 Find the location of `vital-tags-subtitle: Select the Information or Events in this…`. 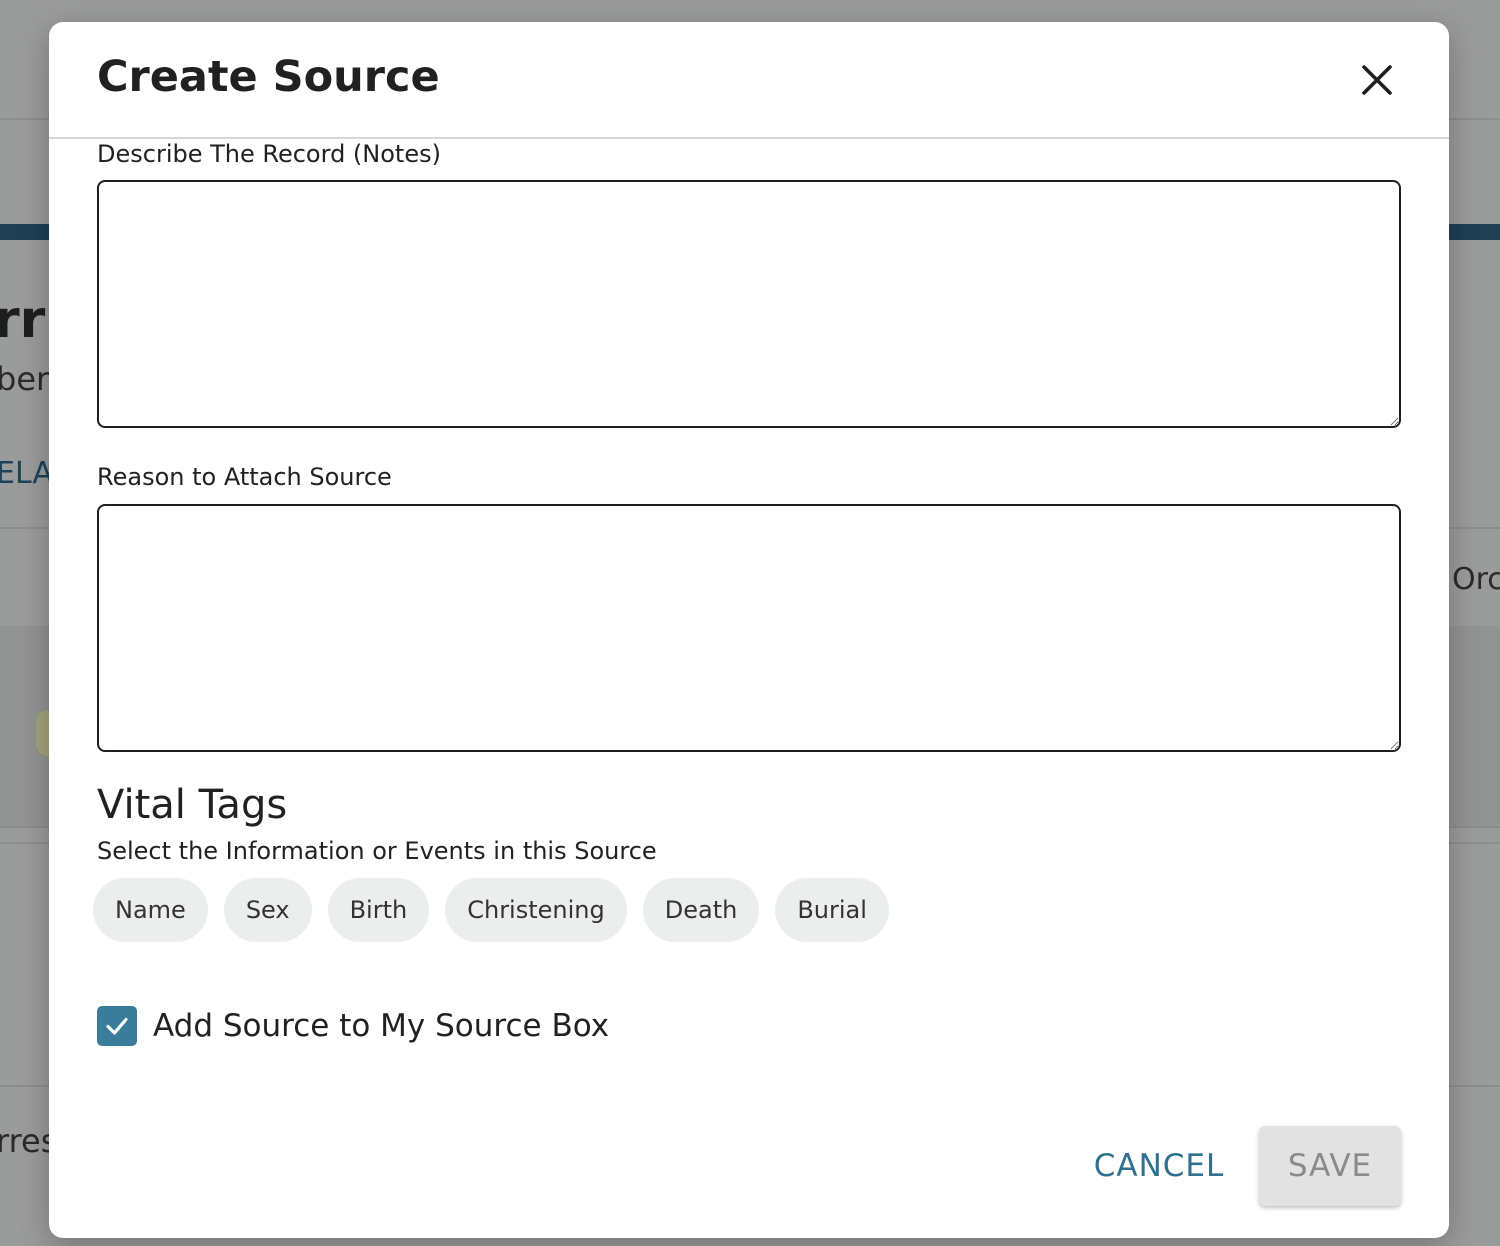

vital-tags-subtitle: Select the Information or Events in this… is located at coordinates (377, 851).